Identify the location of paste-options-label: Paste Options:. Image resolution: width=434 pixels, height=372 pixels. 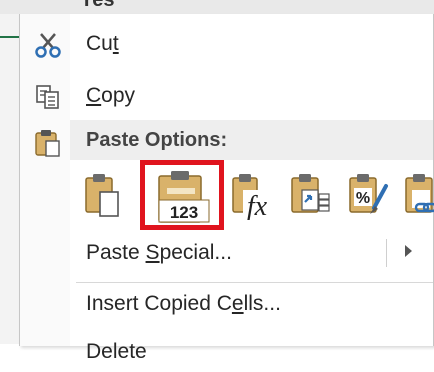
(157, 140).